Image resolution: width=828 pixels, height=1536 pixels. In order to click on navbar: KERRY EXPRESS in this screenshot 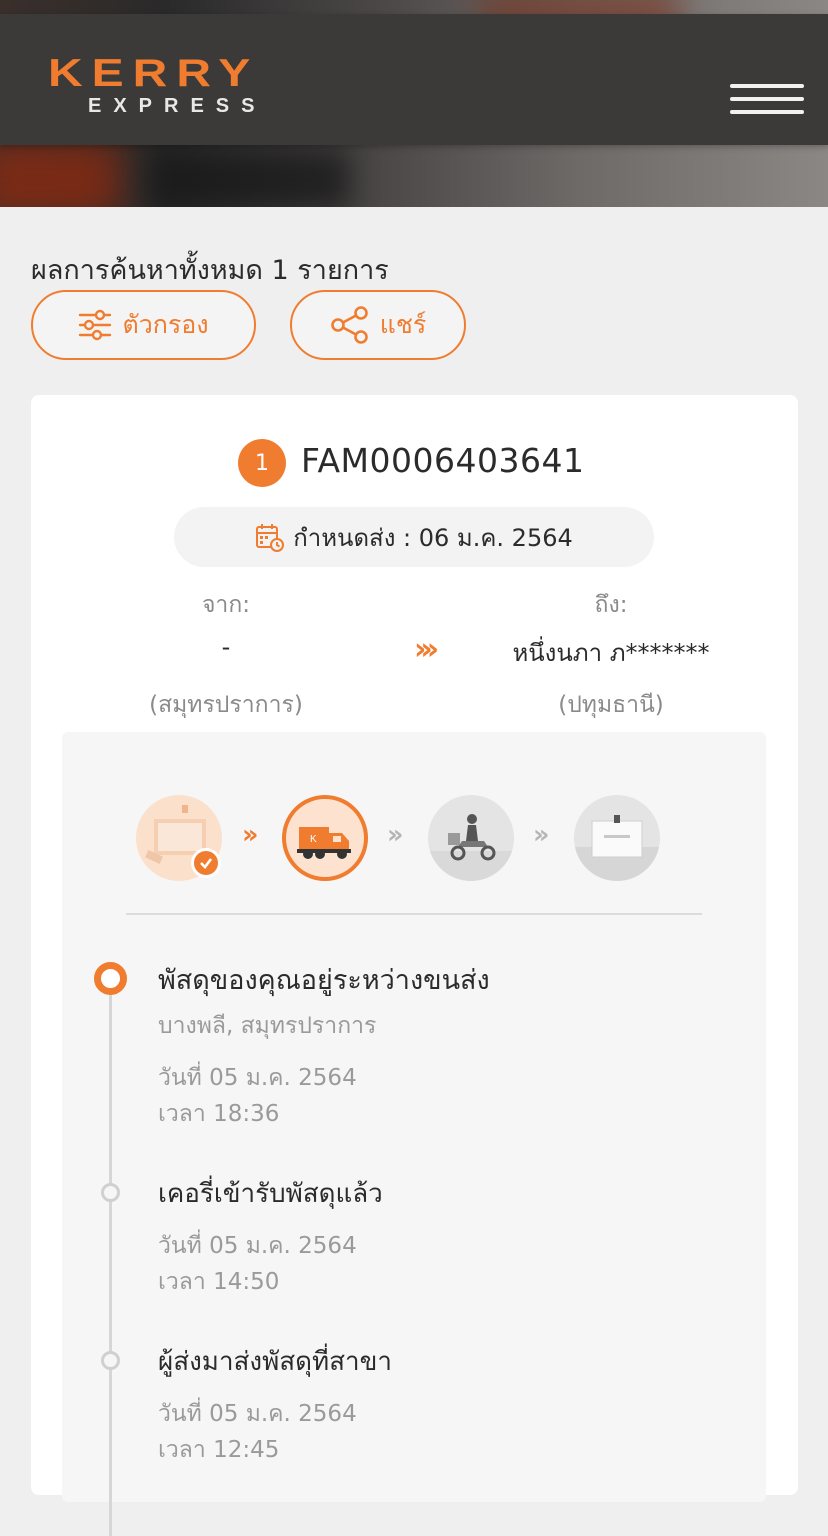, I will do `click(414, 79)`.